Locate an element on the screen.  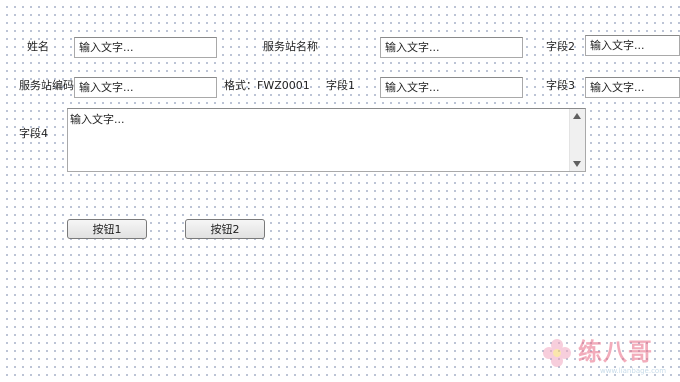
field1-label: 字段1 is located at coordinates (340, 85).